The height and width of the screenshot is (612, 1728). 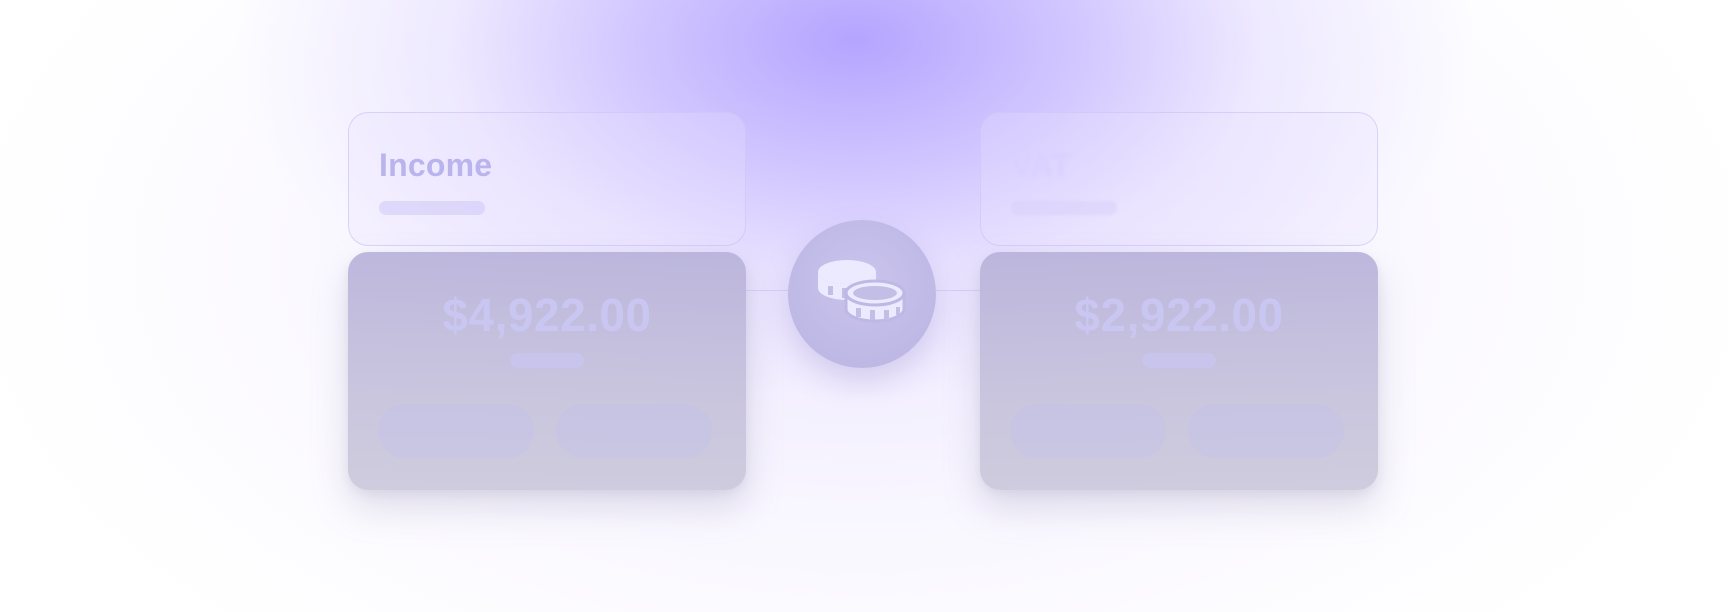 What do you see at coordinates (767, 290) in the screenshot?
I see `connector-line-left` at bounding box center [767, 290].